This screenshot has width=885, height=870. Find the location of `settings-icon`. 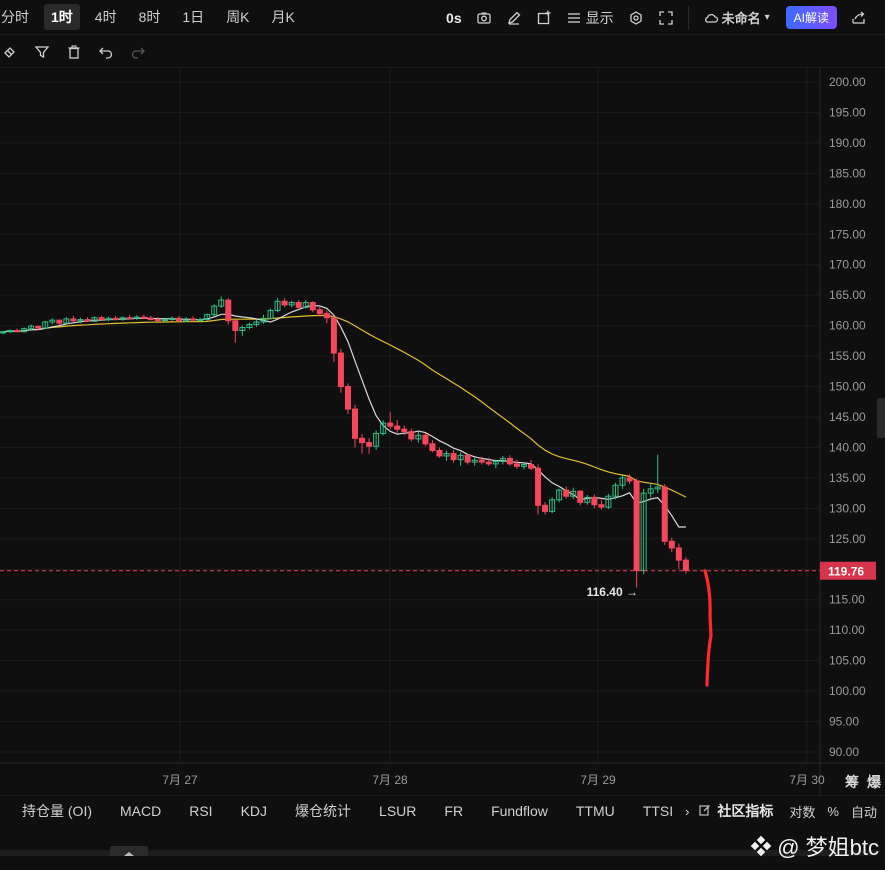

settings-icon is located at coordinates (636, 18).